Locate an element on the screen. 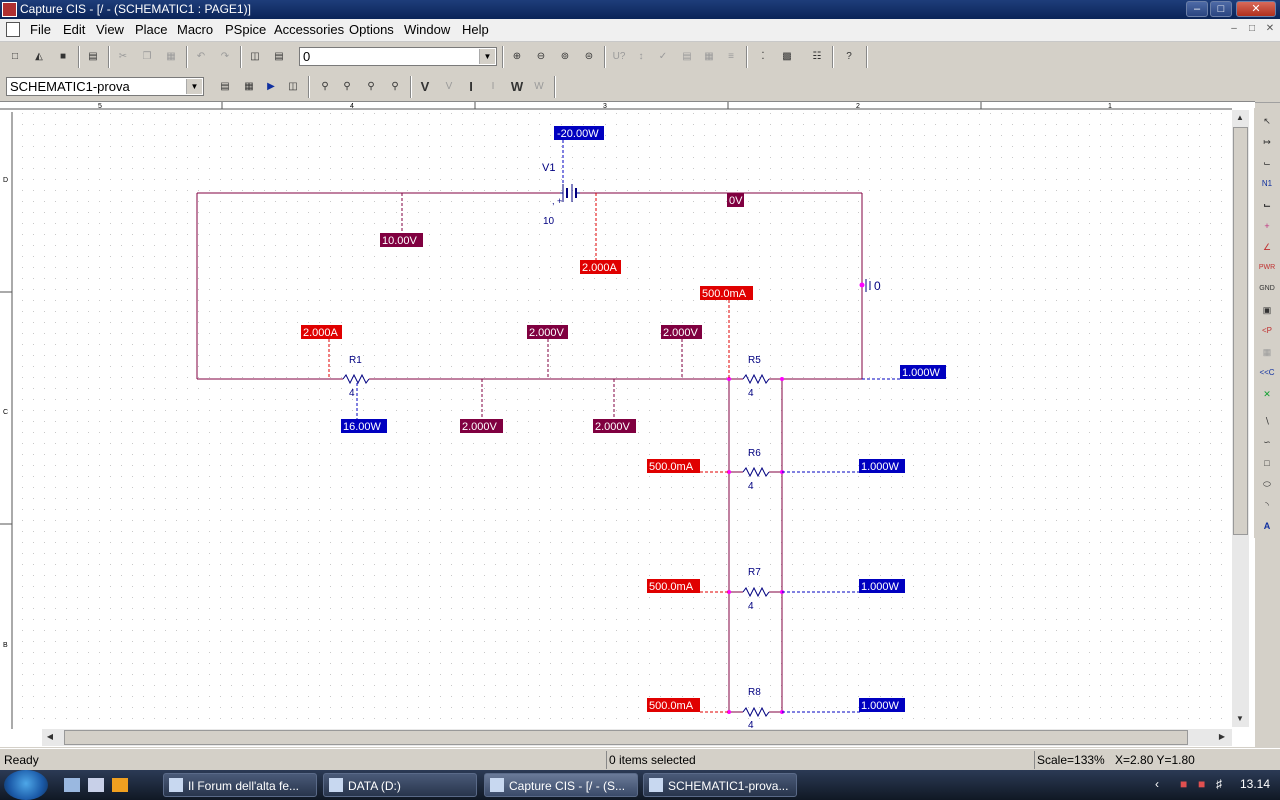  vertical-scroll-thumb is located at coordinates (1240, 331).